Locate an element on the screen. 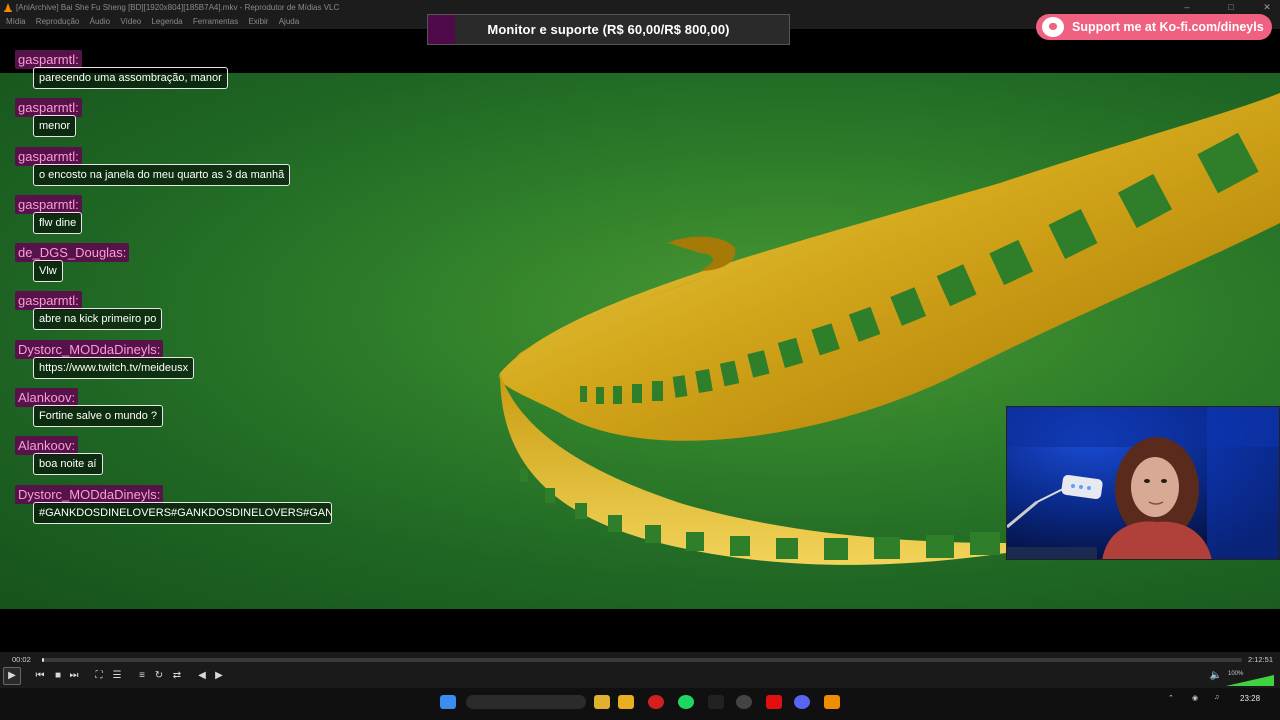 This screenshot has width=1280, height=720. kofi-badge: Support me at Ko-fi.com/dineyls is located at coordinates (1154, 27).